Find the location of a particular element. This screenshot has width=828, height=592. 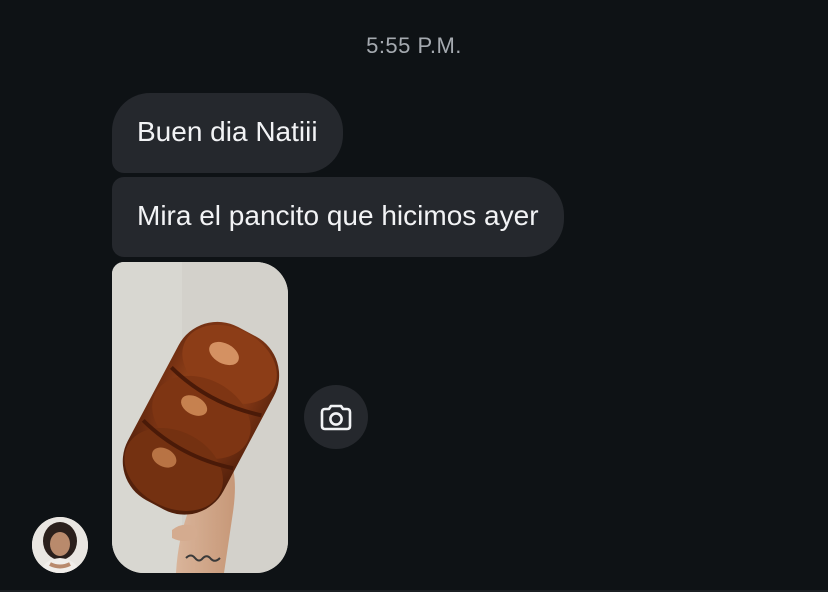

avatar-icon is located at coordinates (60, 545).